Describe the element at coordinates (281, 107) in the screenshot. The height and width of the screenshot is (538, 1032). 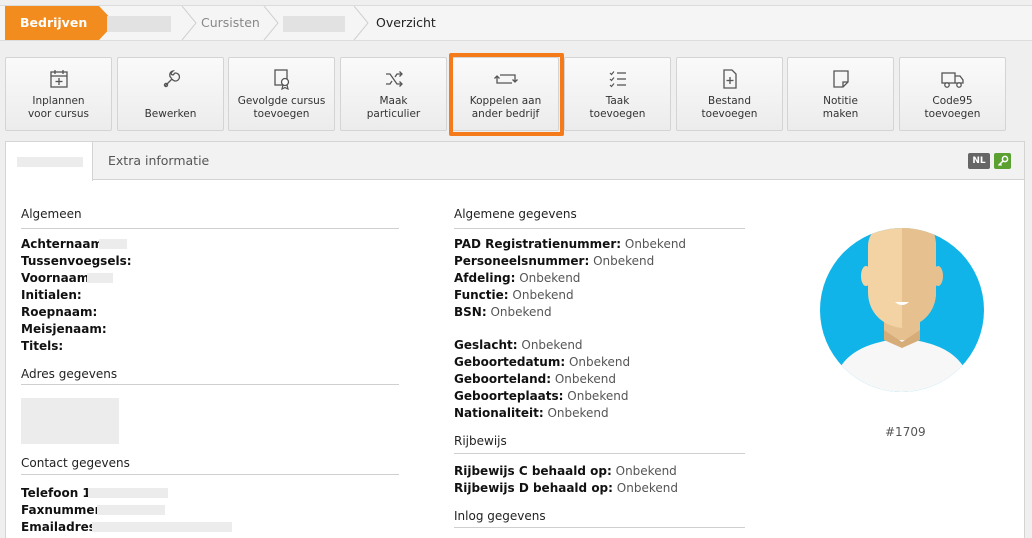
I see `add-followed-course-label: Gevolgde cursus toevoegen` at that location.